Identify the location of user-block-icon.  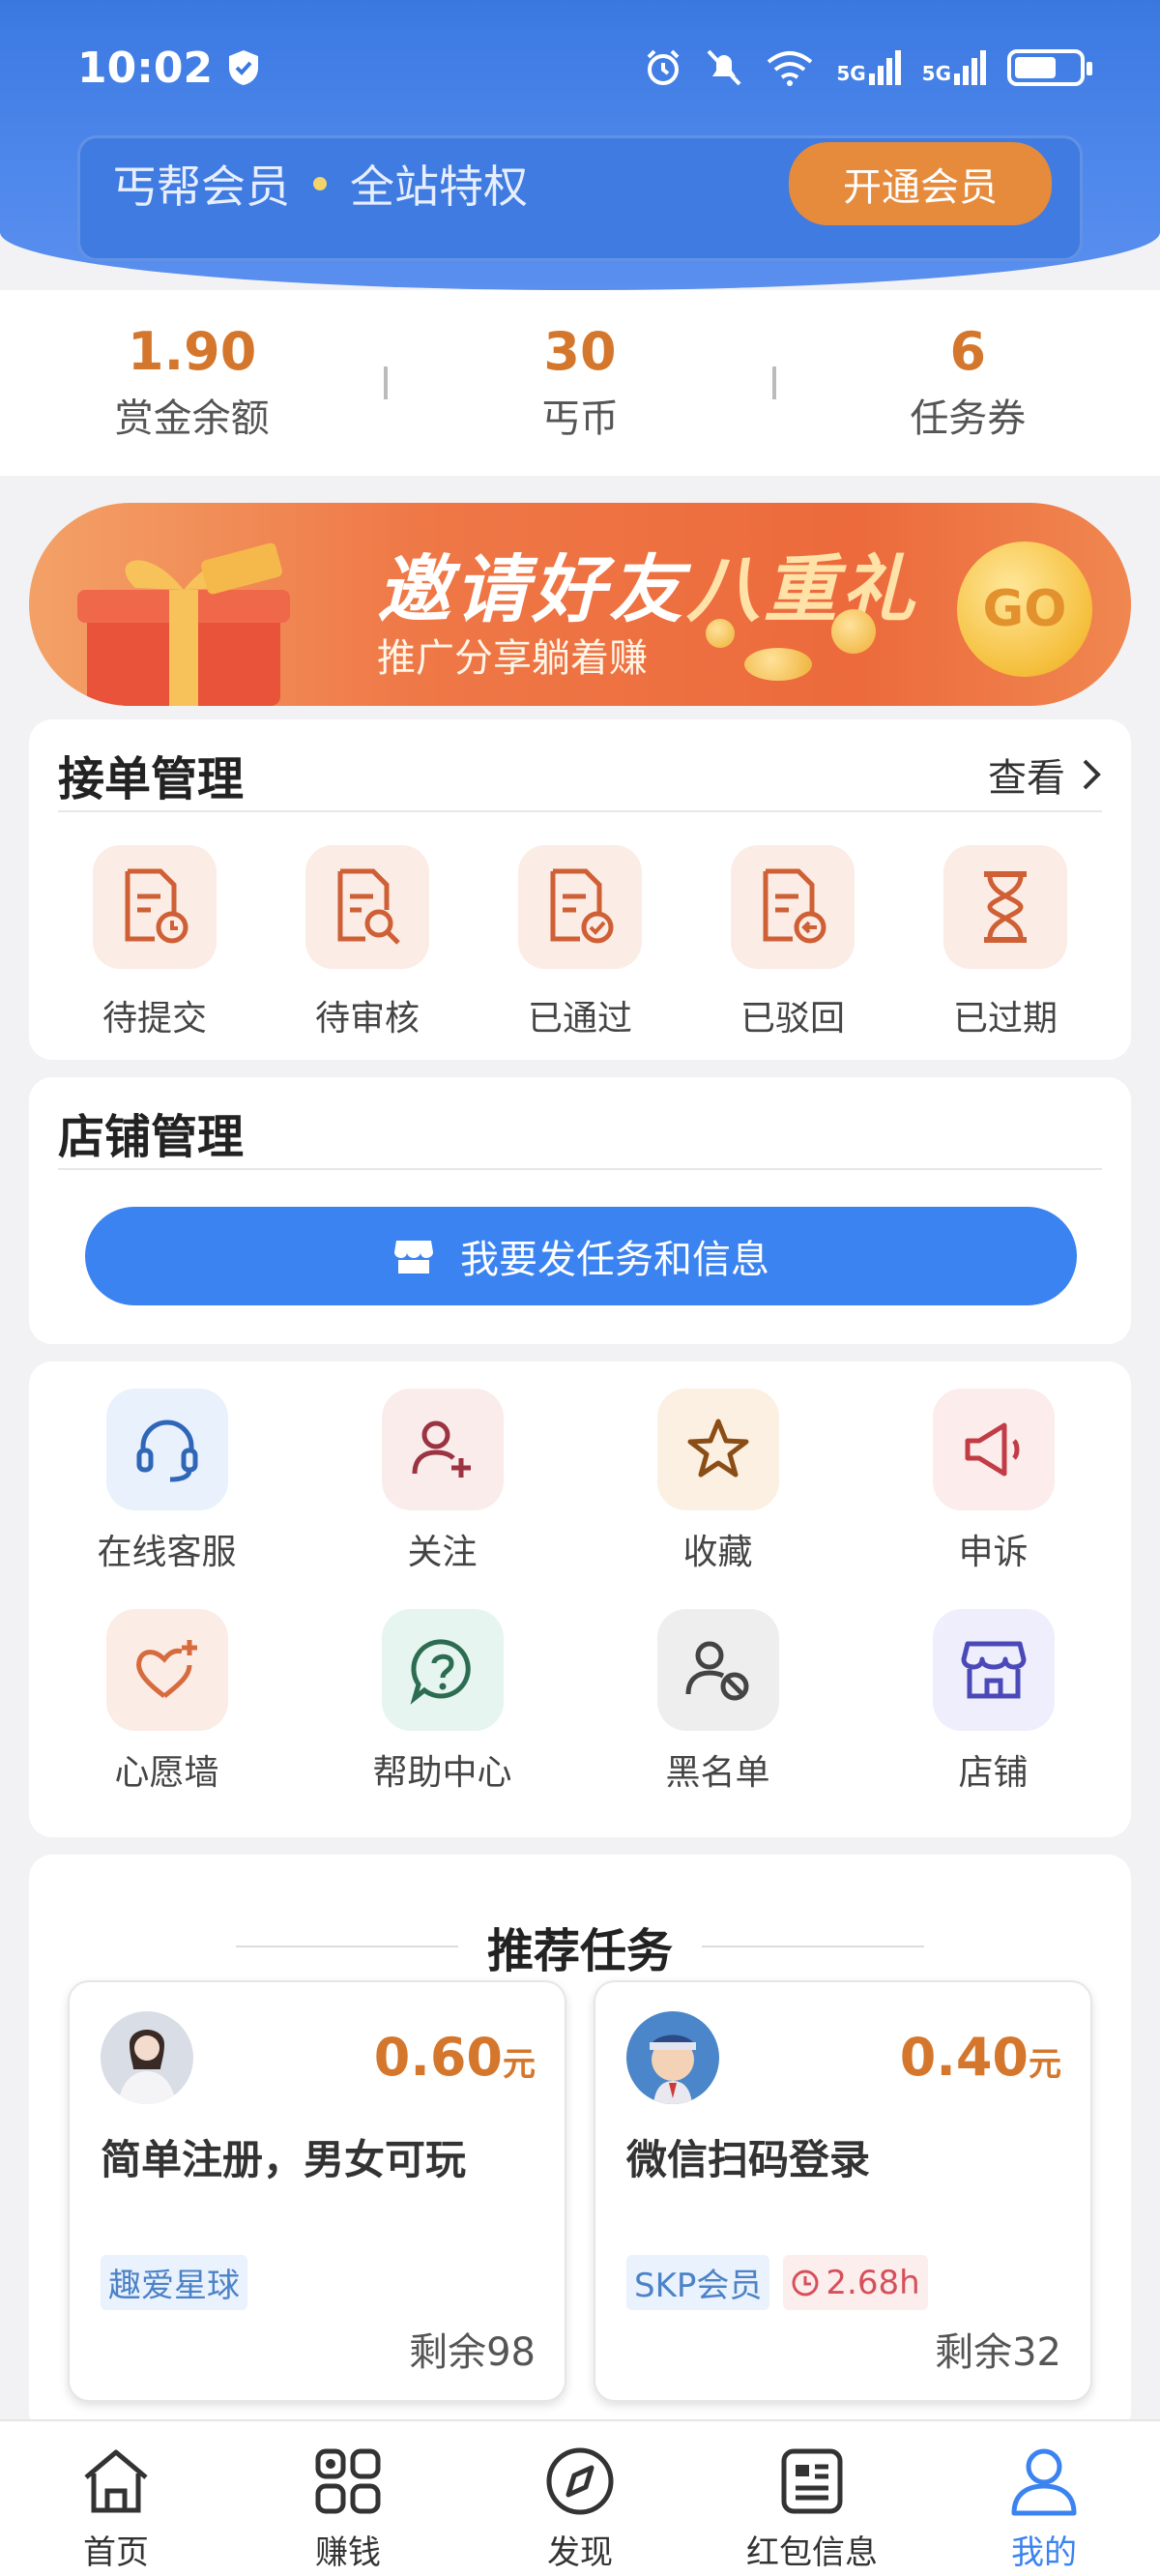
(718, 1670).